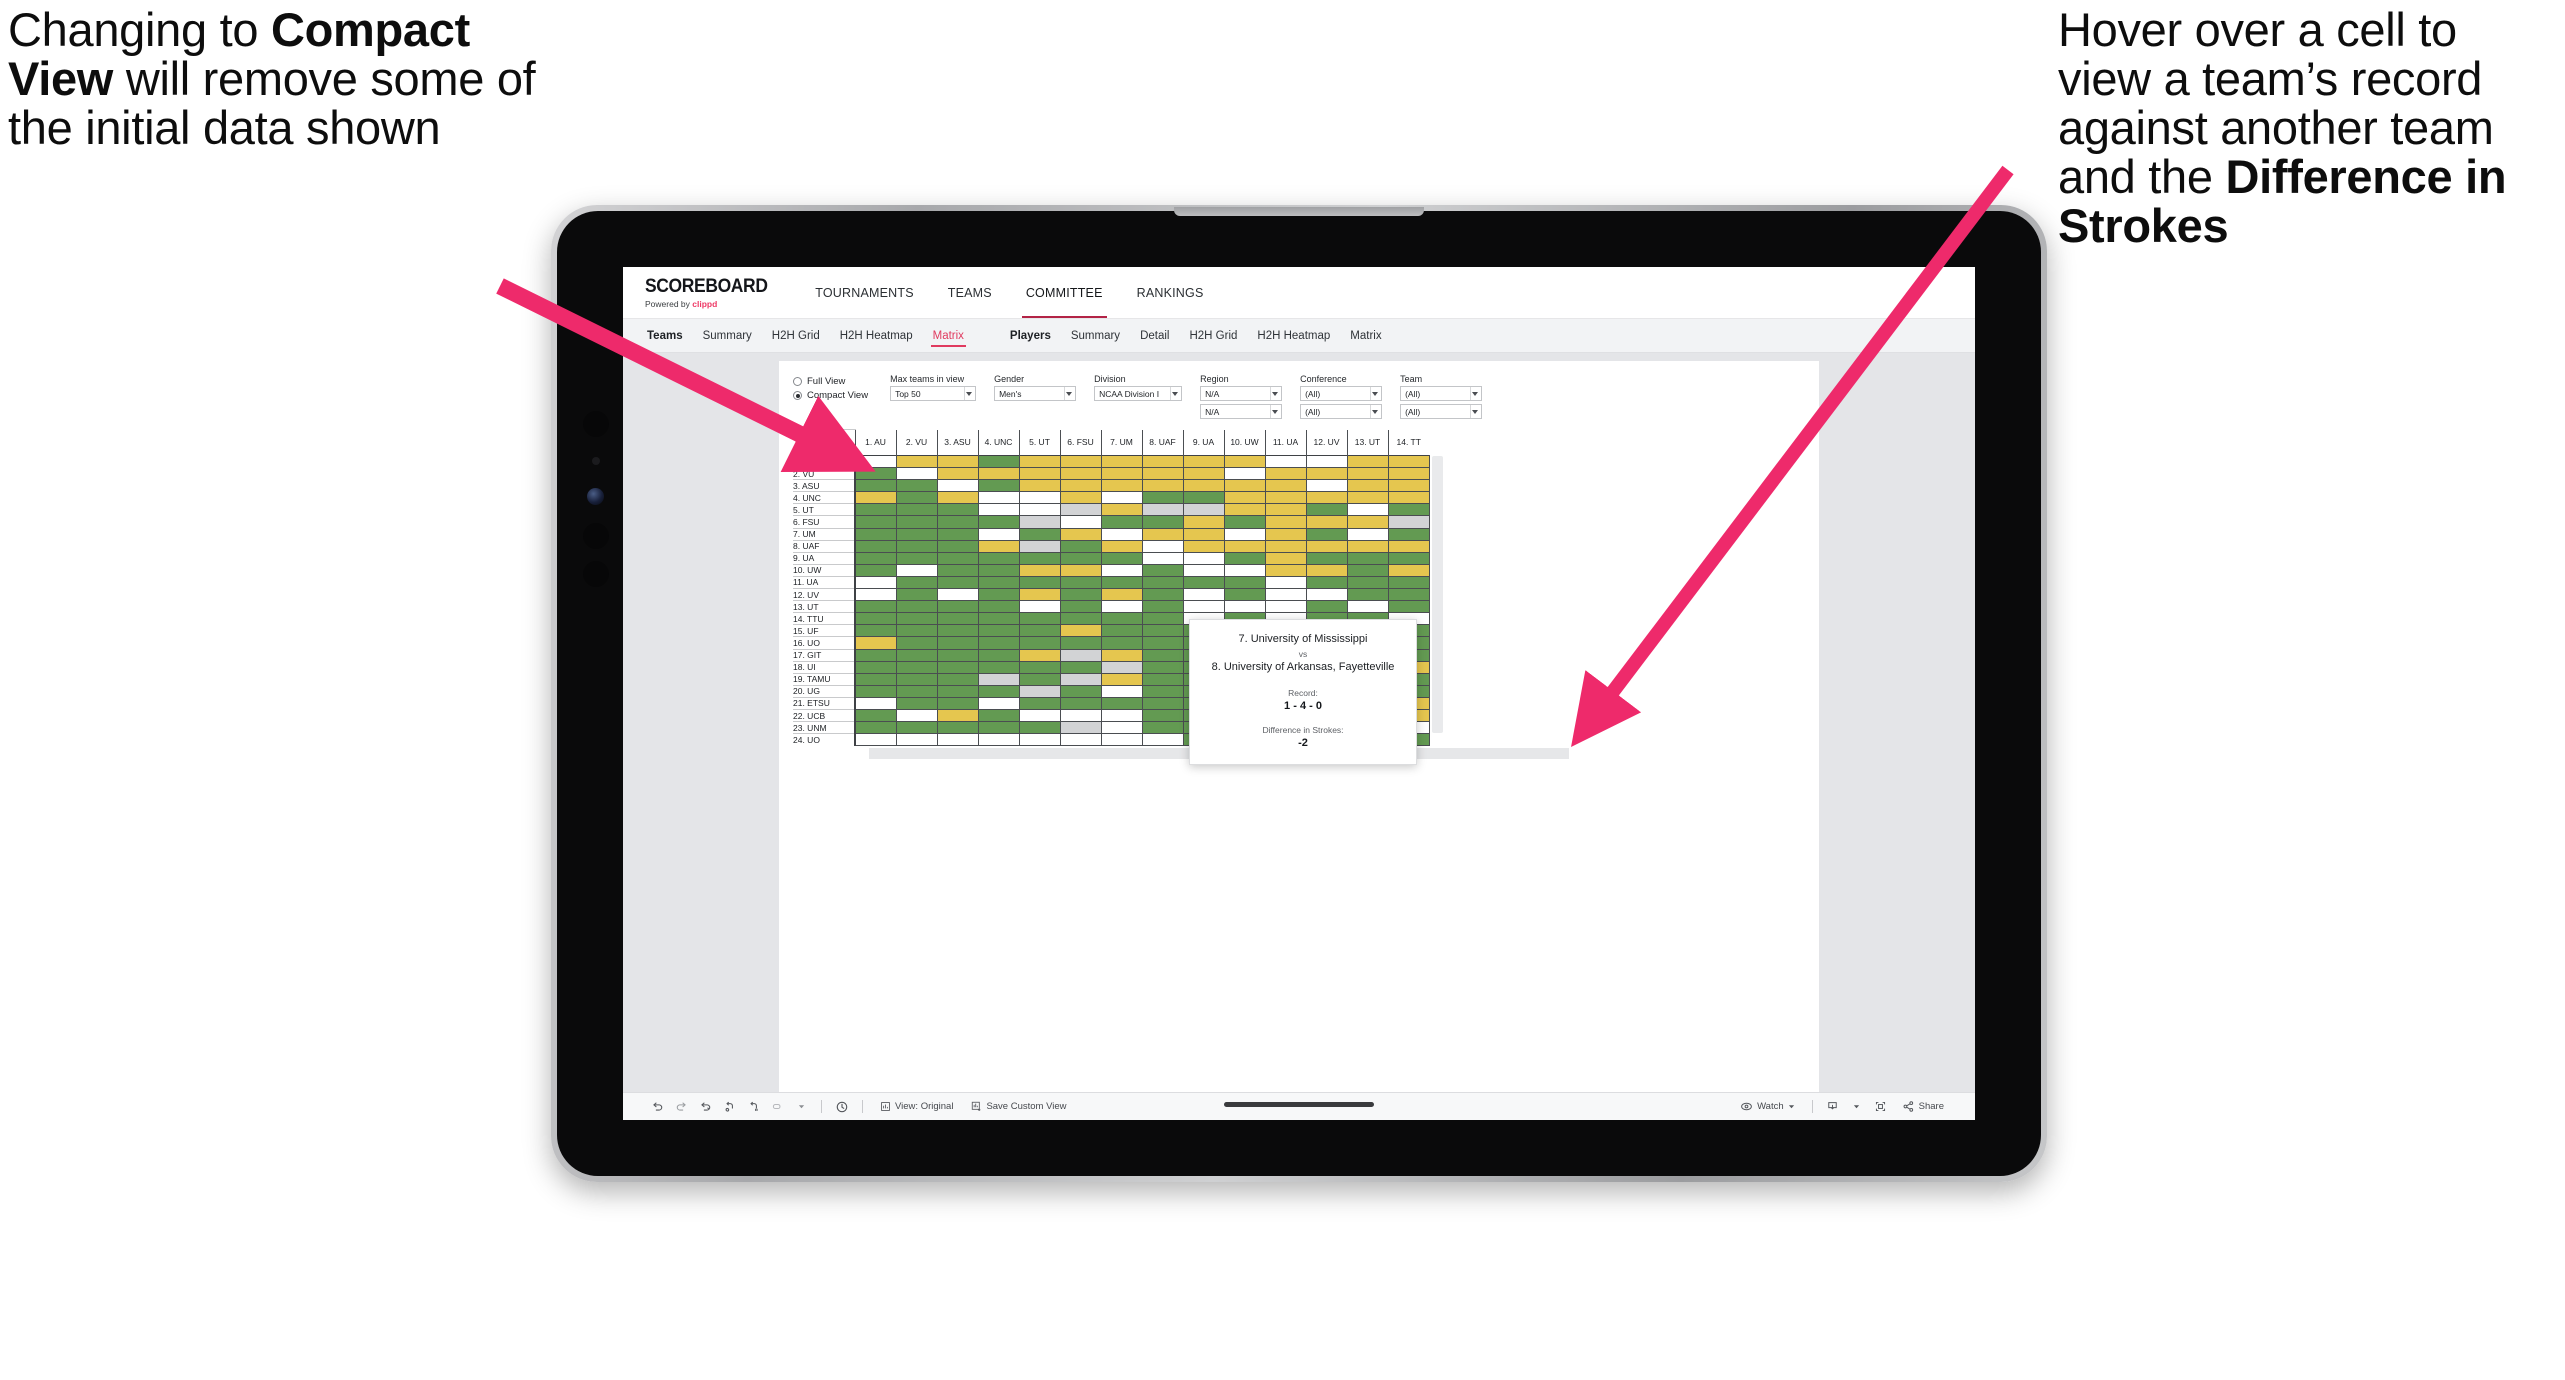 The width and height of the screenshot is (2565, 1380). I want to click on subnav-players-h2h-heatmap: H2H Heatmap, so click(1293, 336).